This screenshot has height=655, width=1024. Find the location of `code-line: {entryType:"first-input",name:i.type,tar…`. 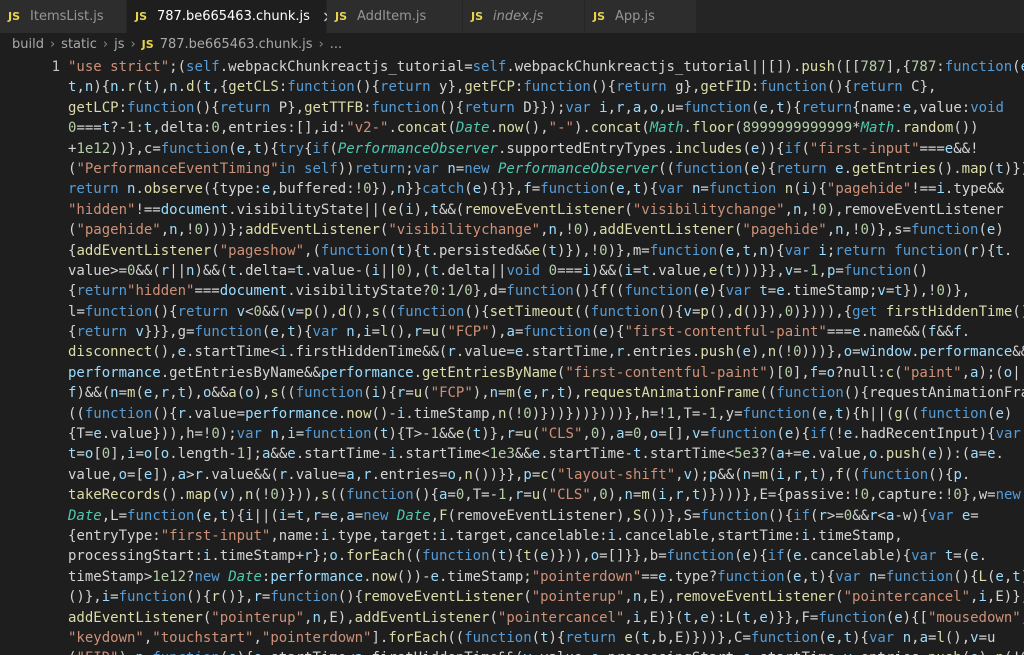

code-line: {entryType:"first-input",name:i.type,tar… is located at coordinates (485, 535).